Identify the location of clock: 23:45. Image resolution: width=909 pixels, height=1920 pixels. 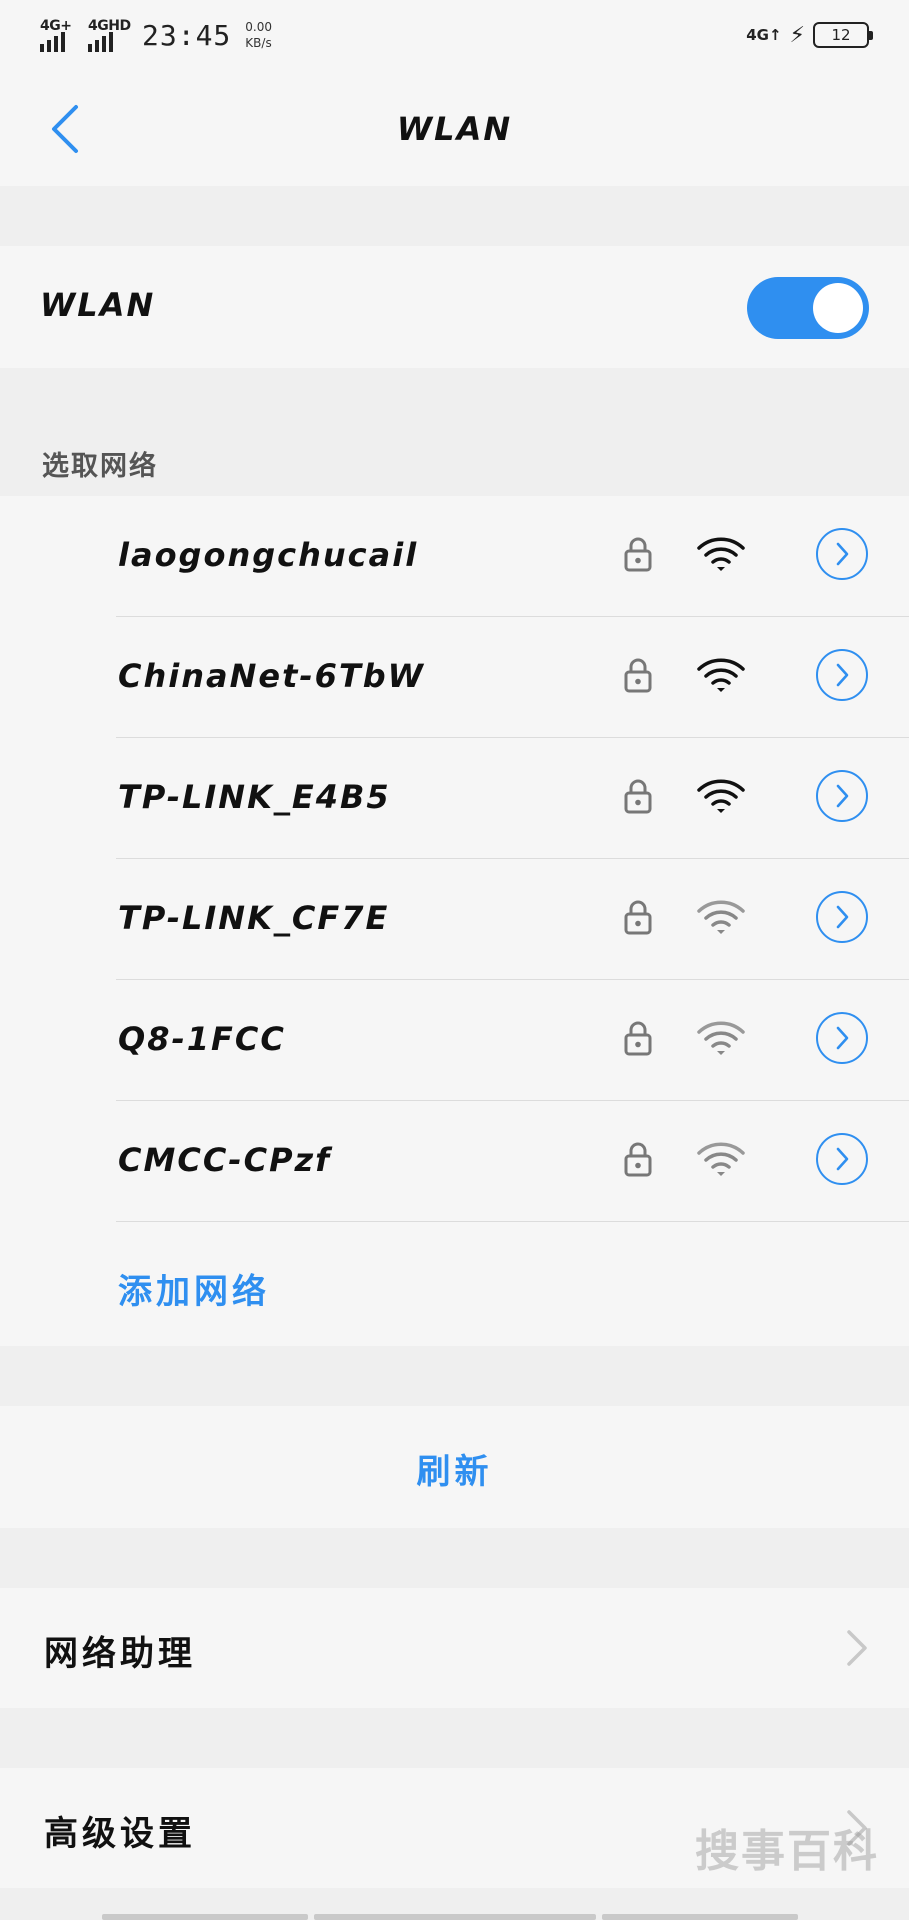
(187, 35).